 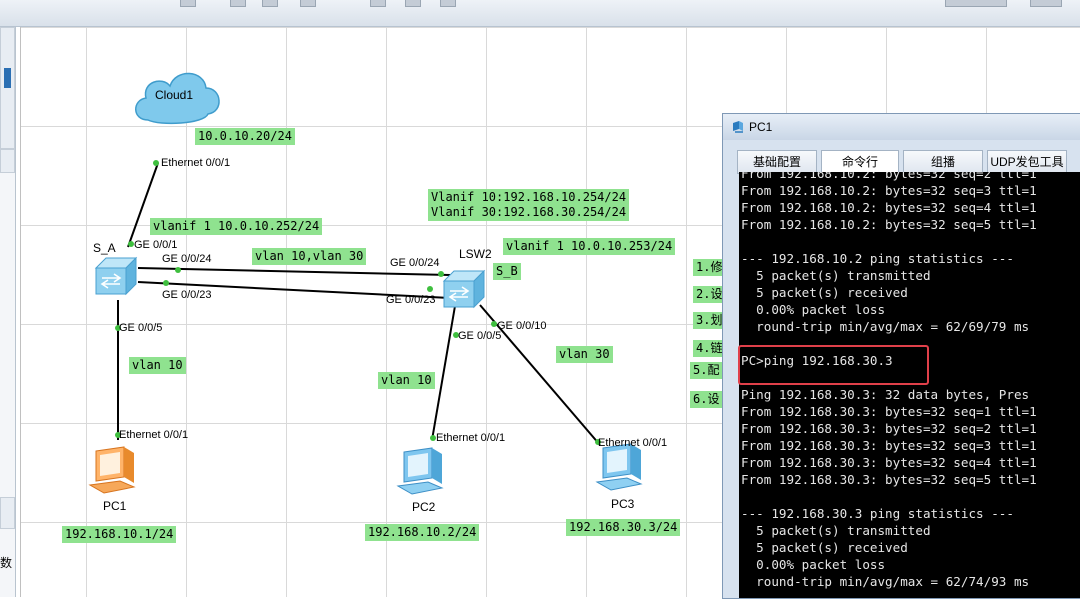 I want to click on device-label-lsw2: LSW2, so click(x=475, y=254).